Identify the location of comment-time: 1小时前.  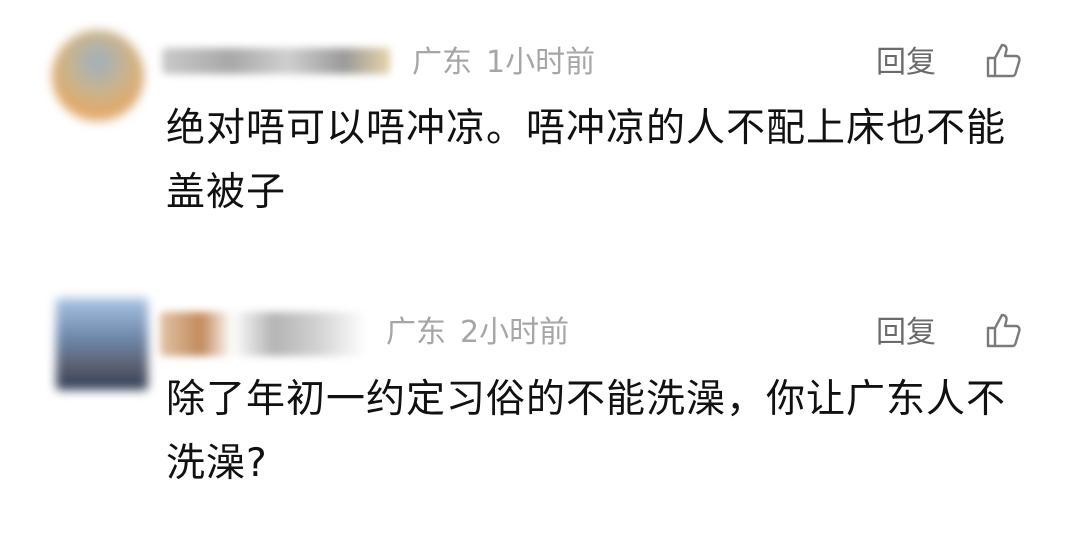
(541, 62).